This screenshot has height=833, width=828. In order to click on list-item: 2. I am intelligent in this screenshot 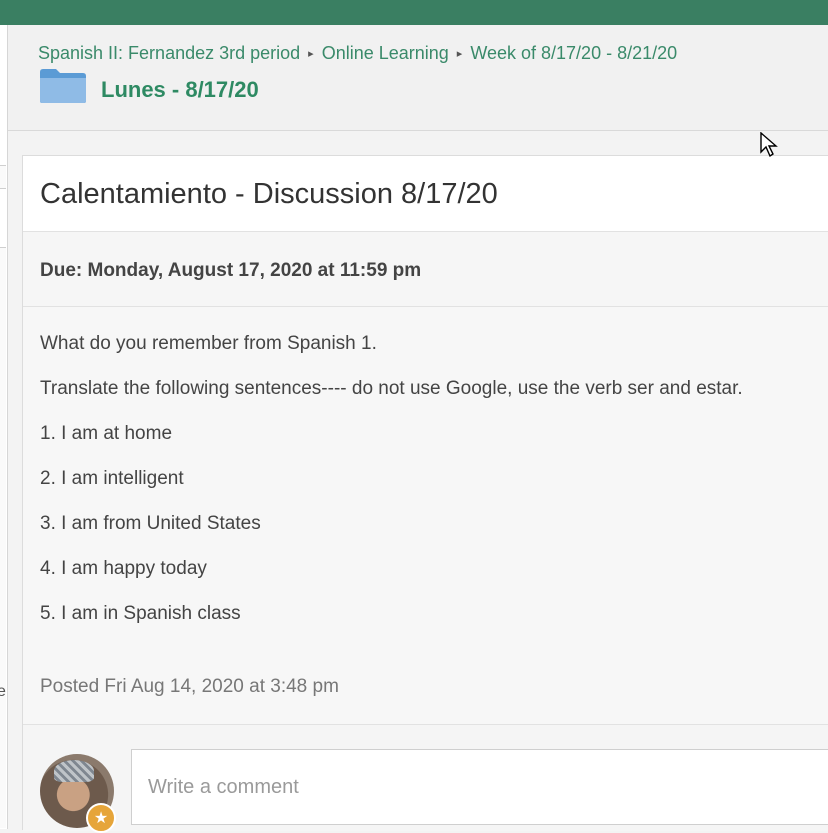, I will do `click(112, 478)`.